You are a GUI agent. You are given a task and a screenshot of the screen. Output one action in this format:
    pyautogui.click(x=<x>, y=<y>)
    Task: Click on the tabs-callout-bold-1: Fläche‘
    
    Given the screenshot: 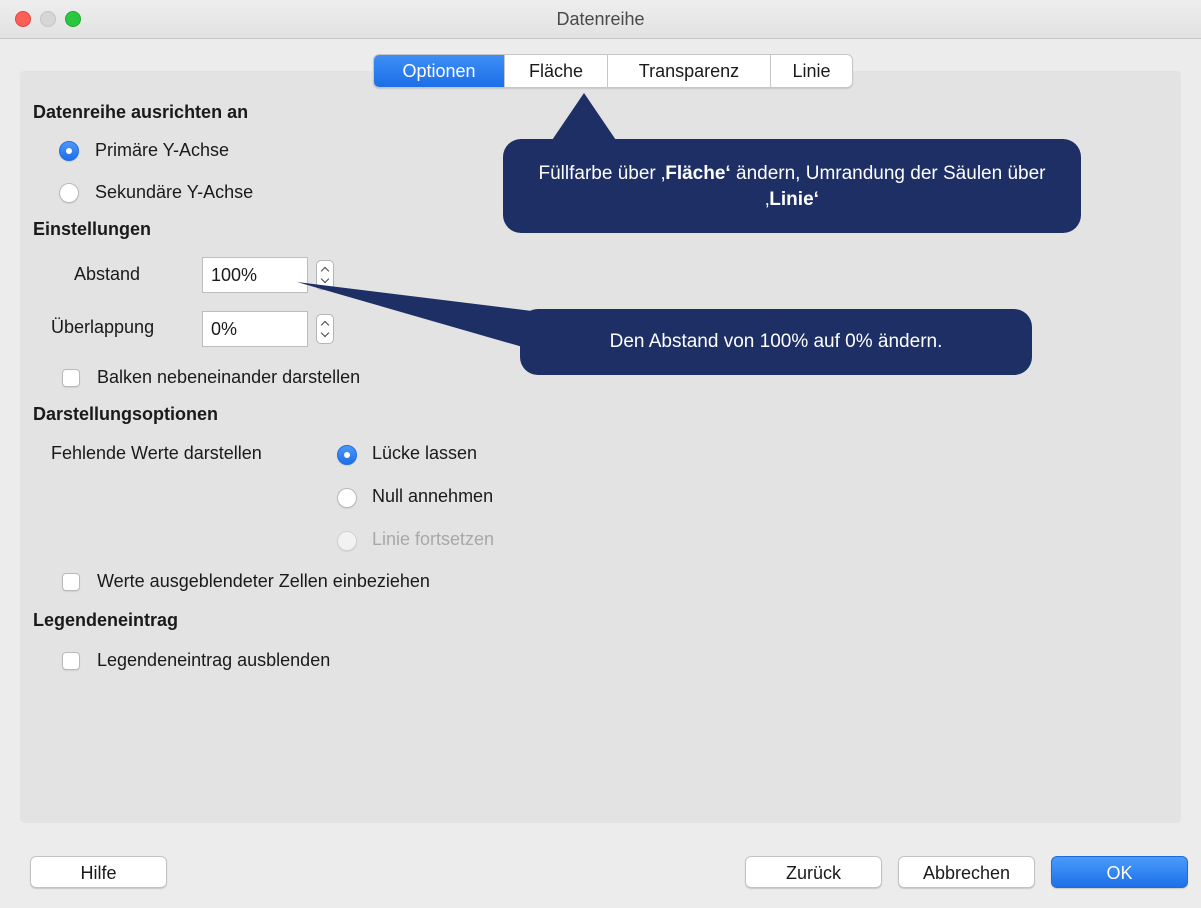 What is the action you would take?
    pyautogui.click(x=698, y=173)
    